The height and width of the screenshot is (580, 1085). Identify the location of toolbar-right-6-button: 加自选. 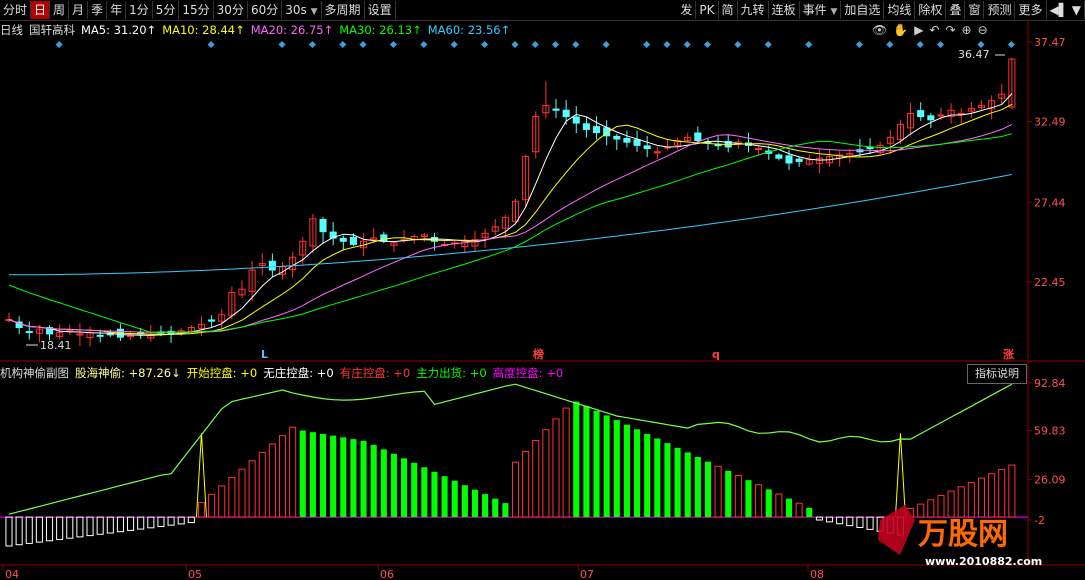
(863, 10).